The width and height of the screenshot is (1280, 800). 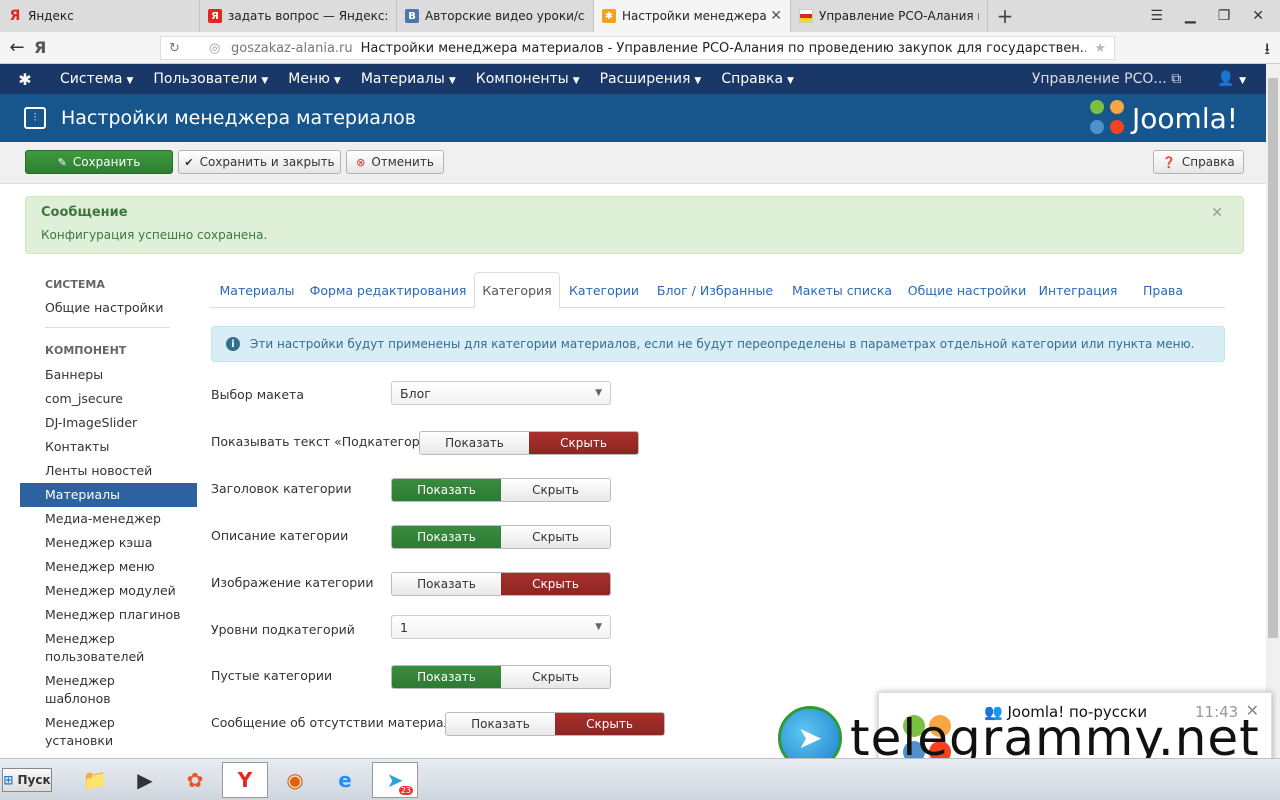 I want to click on sidebar-item-plugins: Менеджер плагинов, so click(x=108, y=615).